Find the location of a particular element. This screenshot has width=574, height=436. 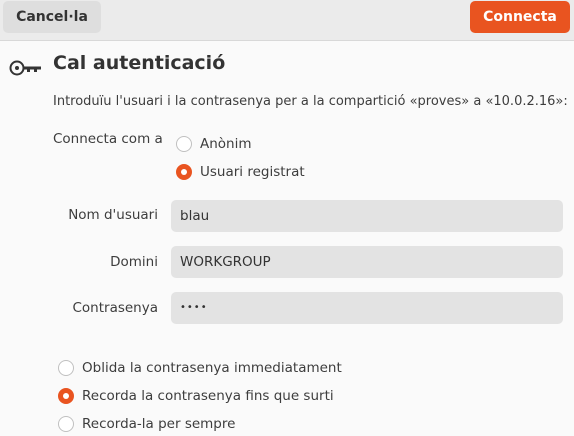

radio-forget-immediately: Oblida la contrasenya immediatament is located at coordinates (200, 368).